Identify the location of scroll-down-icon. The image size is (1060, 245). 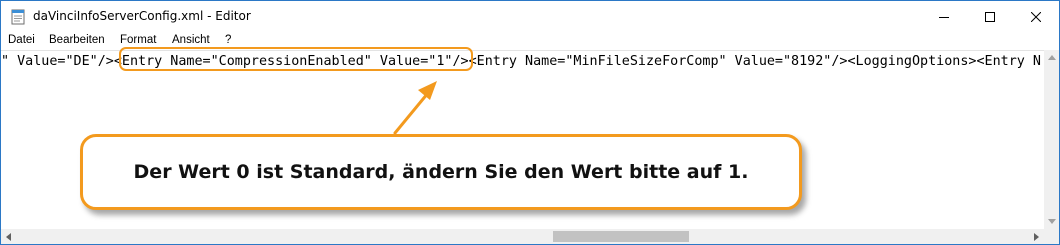
(1051, 221).